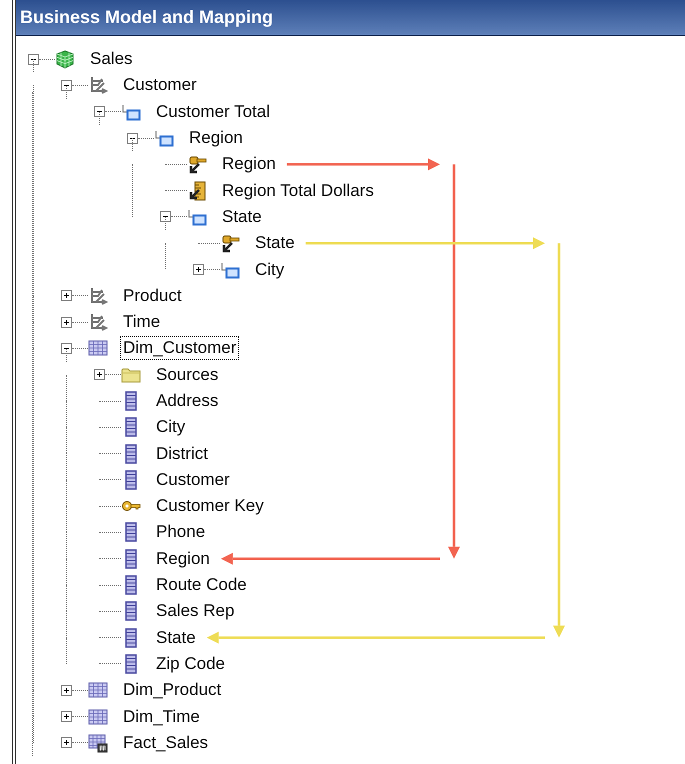 This screenshot has height=764, width=685. Describe the element at coordinates (142, 322) in the screenshot. I see `tree-item: Time` at that location.